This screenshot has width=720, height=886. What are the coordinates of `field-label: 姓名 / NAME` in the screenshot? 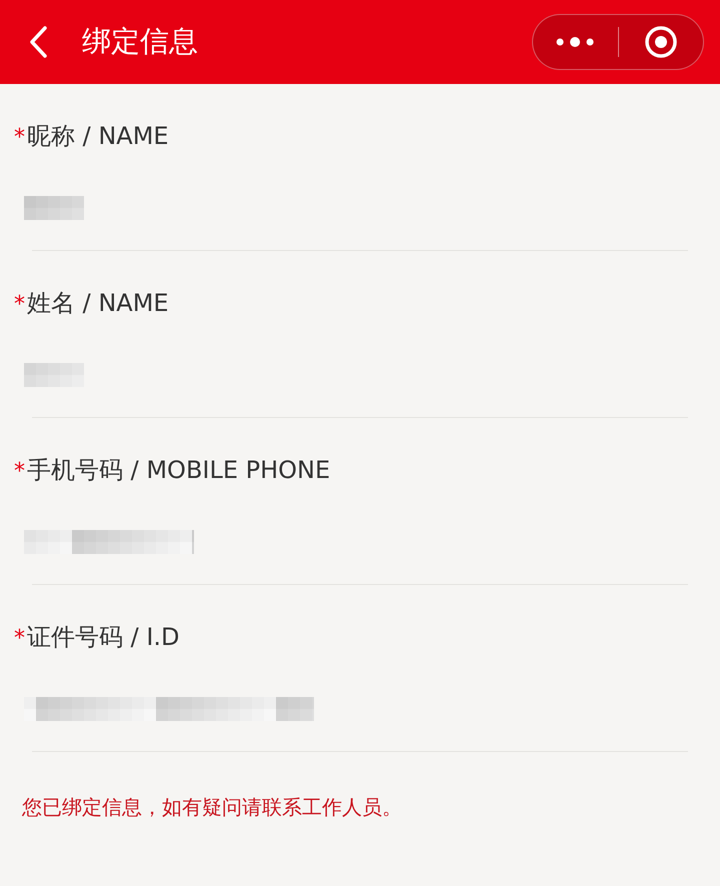 It's located at (98, 303).